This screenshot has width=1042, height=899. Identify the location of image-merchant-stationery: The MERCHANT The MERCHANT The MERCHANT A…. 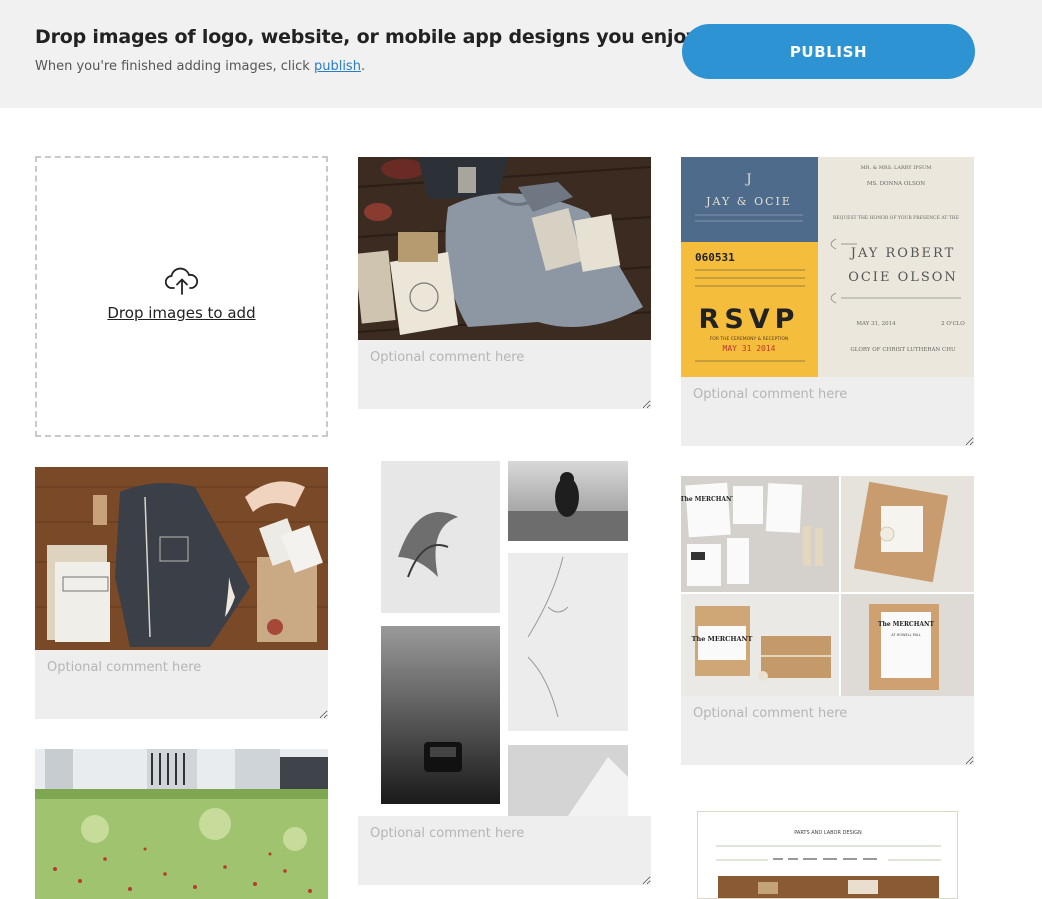
(827, 586).